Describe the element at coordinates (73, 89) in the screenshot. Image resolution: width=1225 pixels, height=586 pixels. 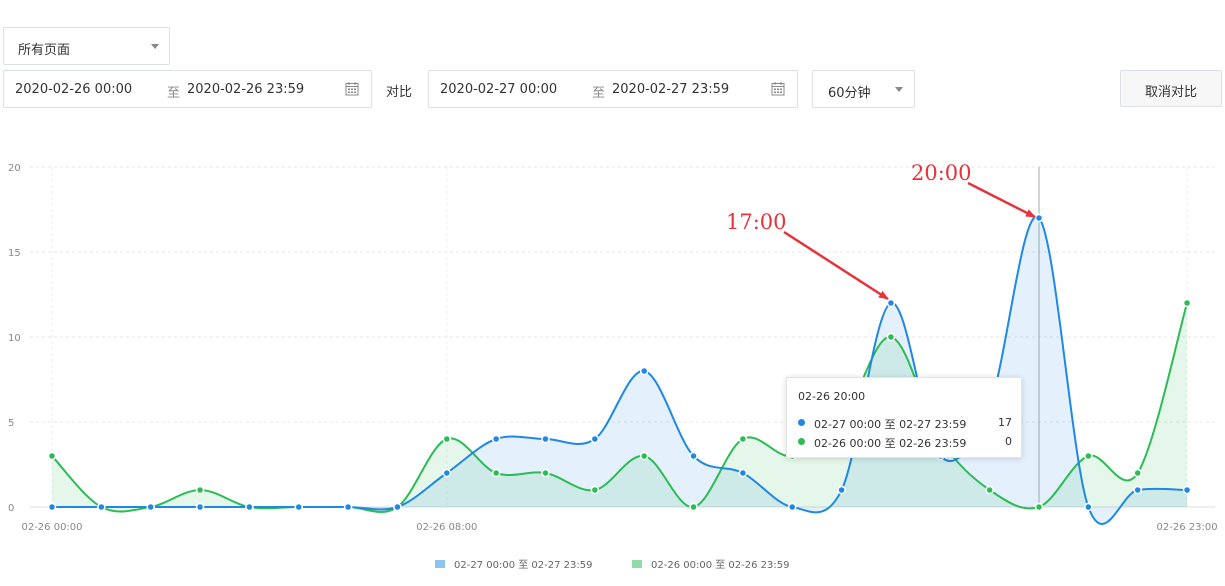
I see `range1-start: 2020-02-26 00:00` at that location.